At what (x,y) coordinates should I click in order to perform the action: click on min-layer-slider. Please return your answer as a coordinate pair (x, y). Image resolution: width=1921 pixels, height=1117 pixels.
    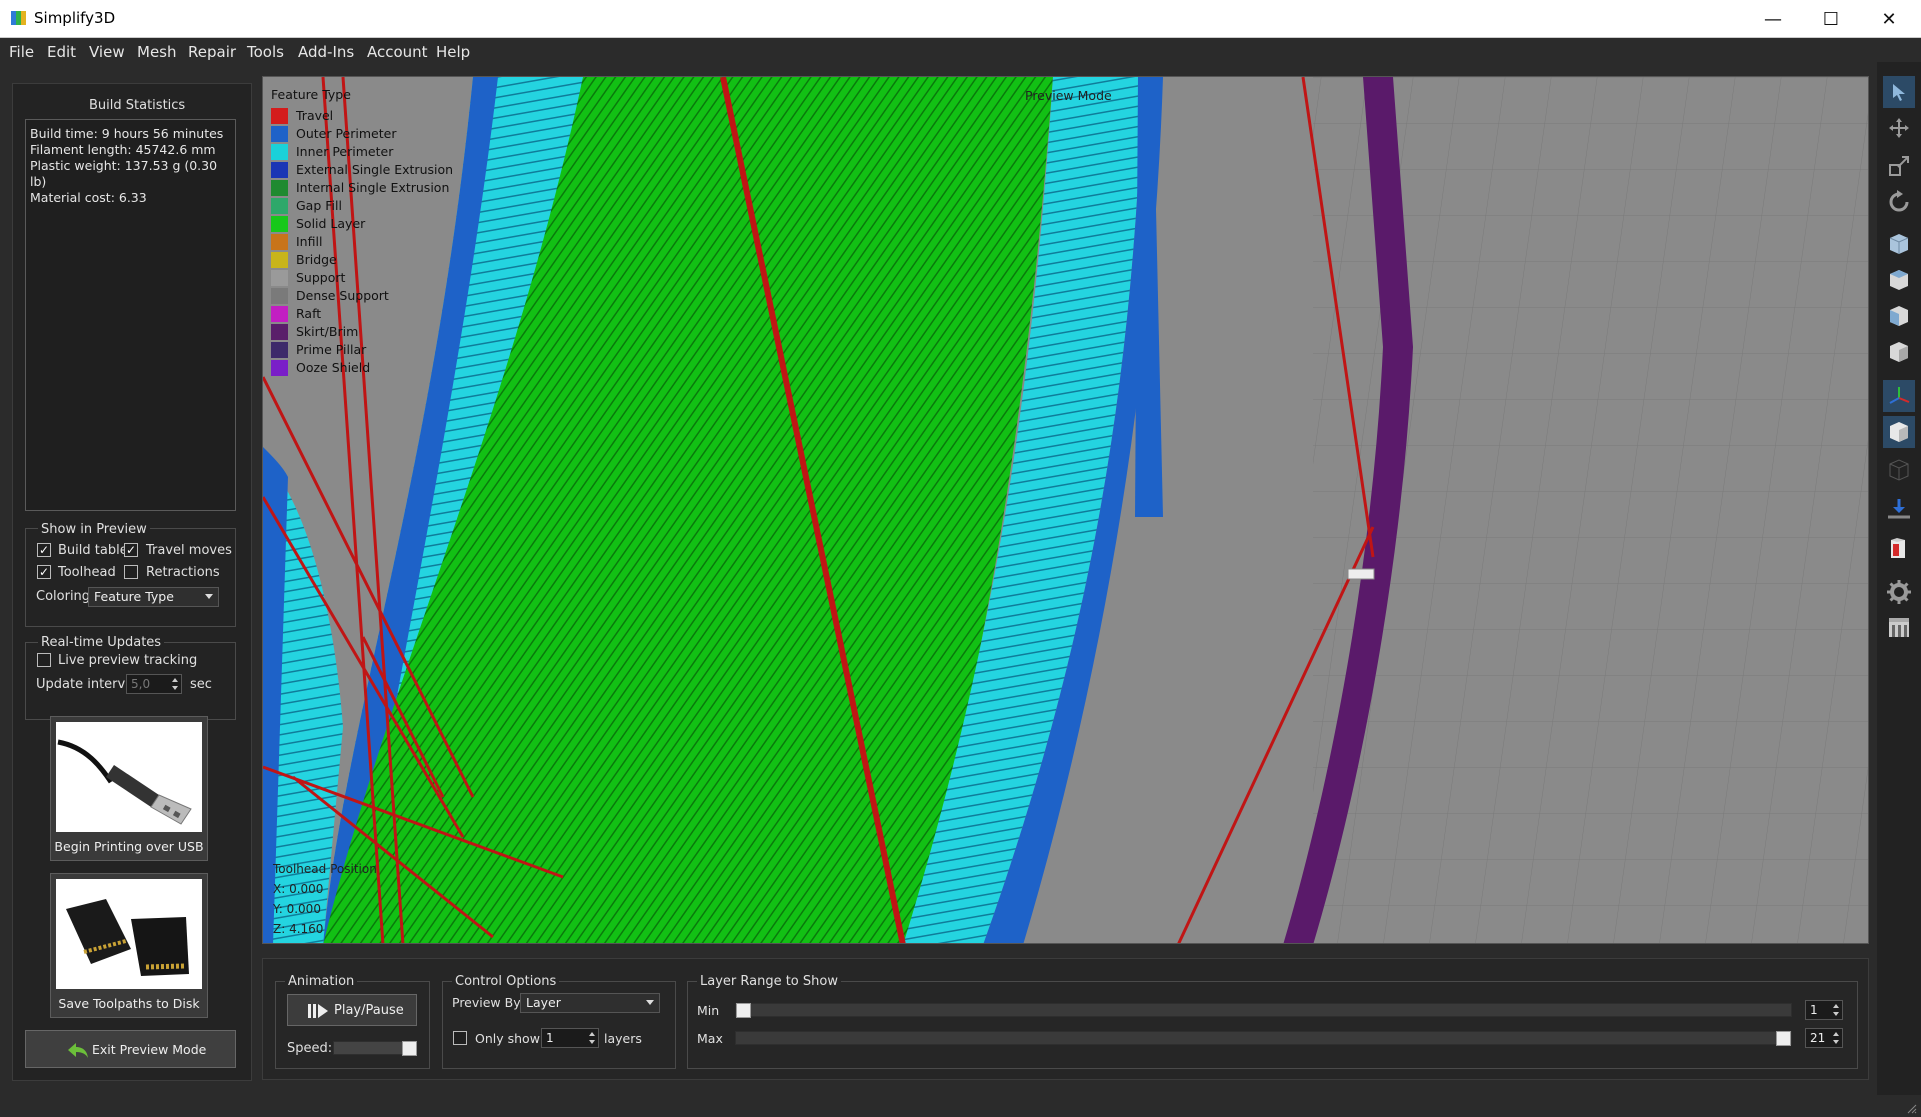
    Looking at the image, I should click on (1263, 1010).